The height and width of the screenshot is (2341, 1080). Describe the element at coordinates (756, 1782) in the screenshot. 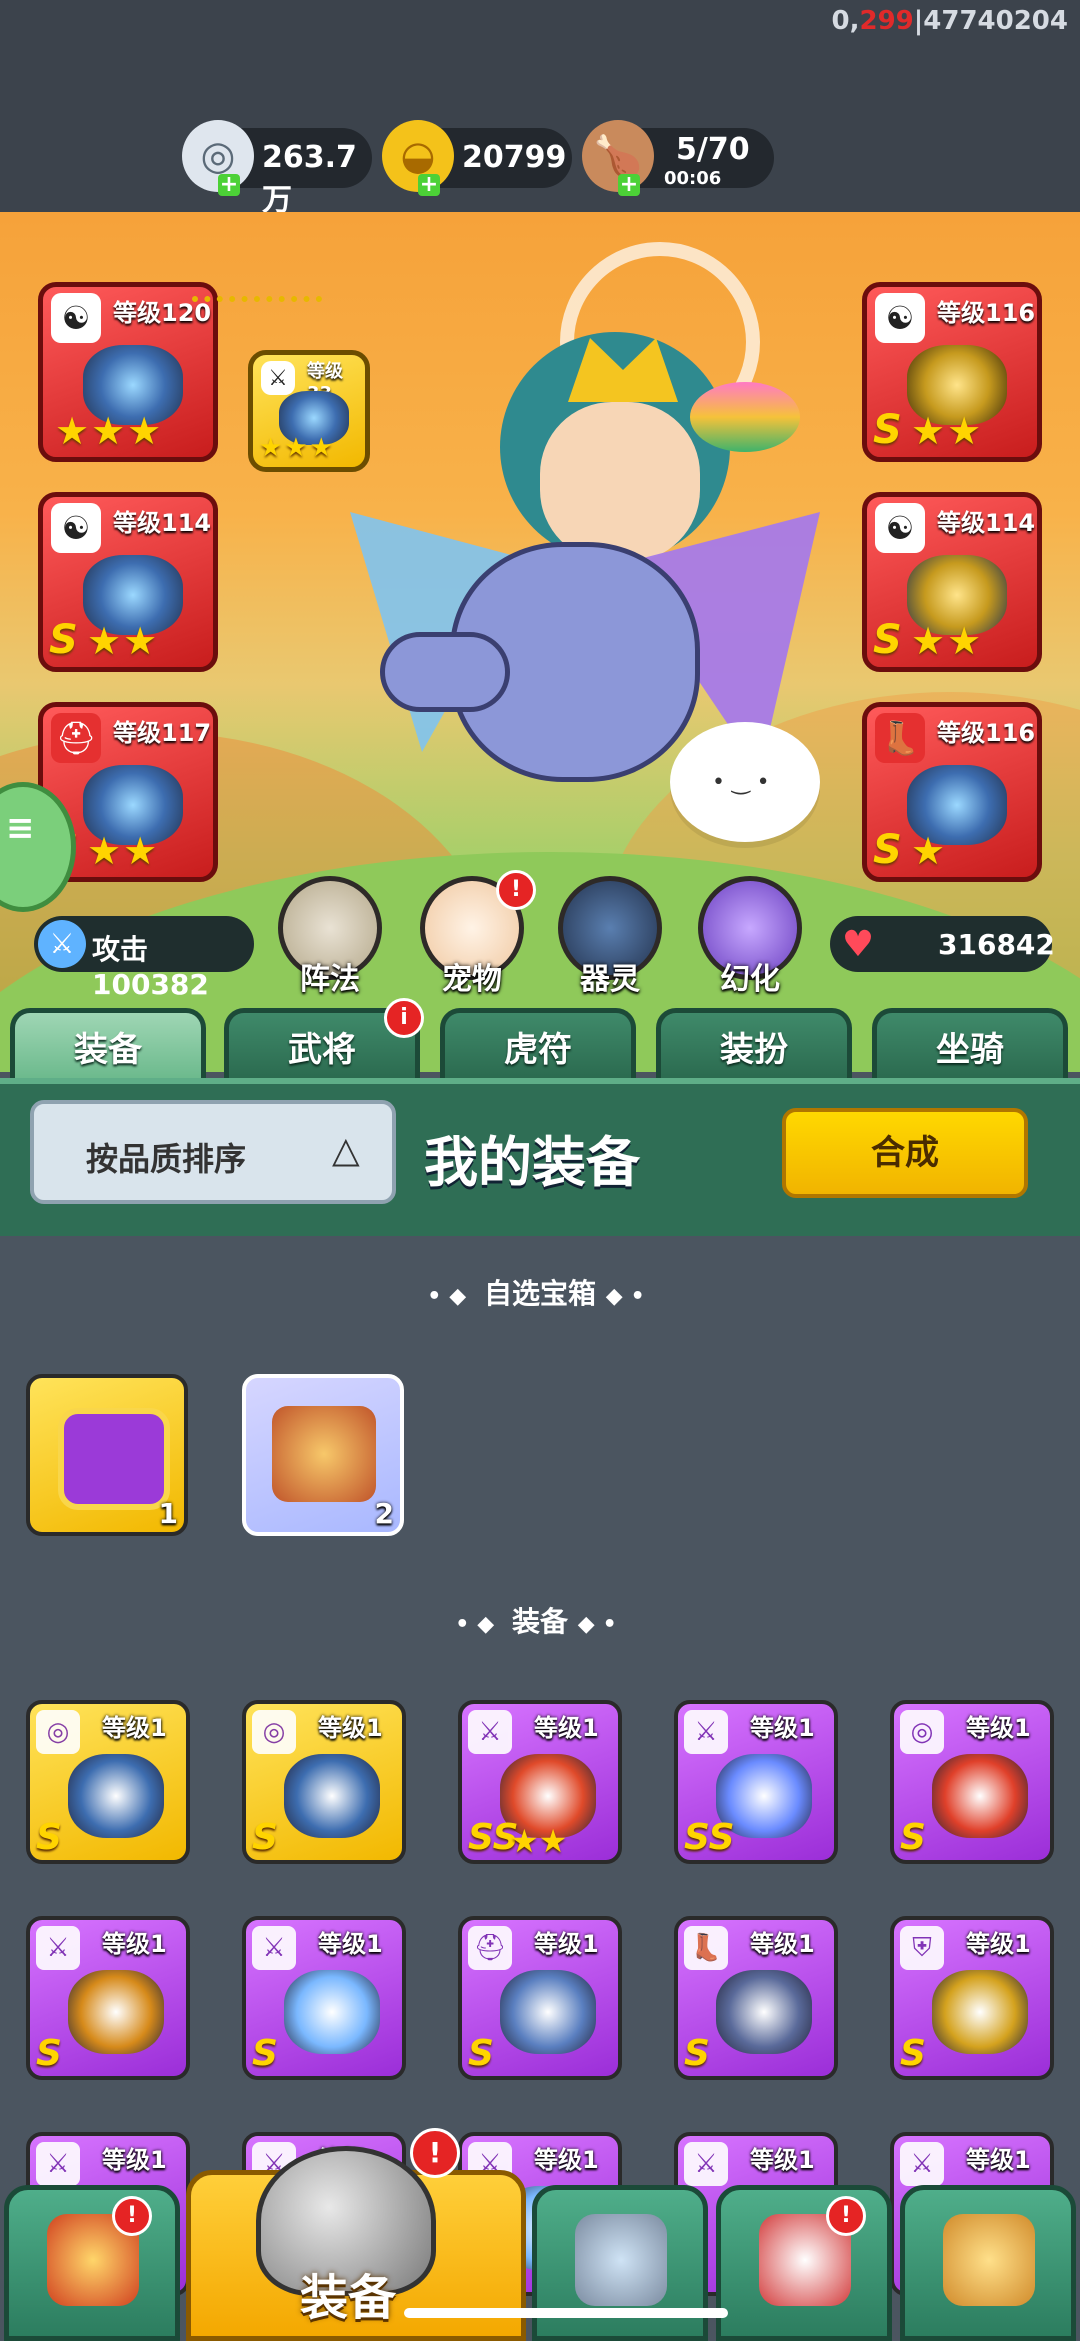

I see `equipment-item: ⚔ 等级1 SS` at that location.